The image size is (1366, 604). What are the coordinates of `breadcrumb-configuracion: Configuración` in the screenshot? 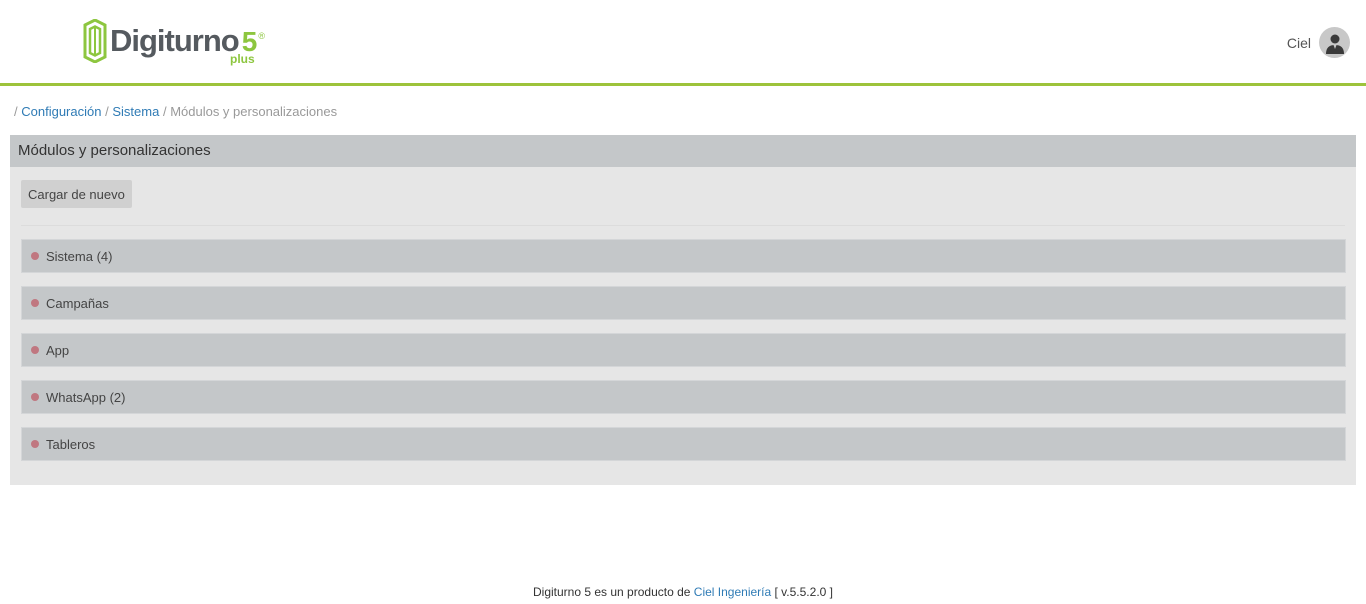 It's located at (61, 111).